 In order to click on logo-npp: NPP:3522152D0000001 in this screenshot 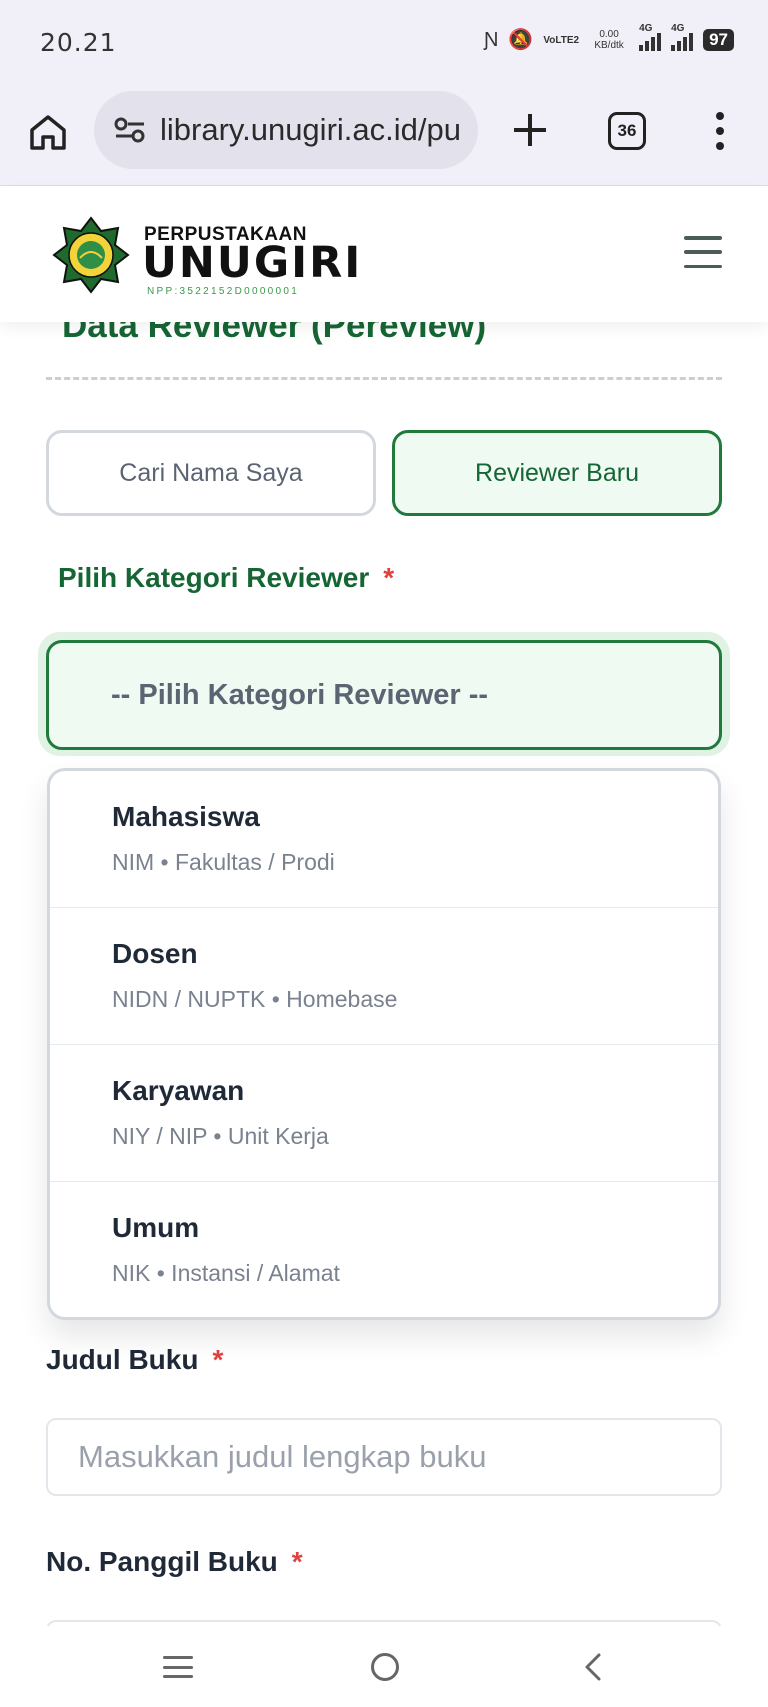, I will do `click(223, 291)`.